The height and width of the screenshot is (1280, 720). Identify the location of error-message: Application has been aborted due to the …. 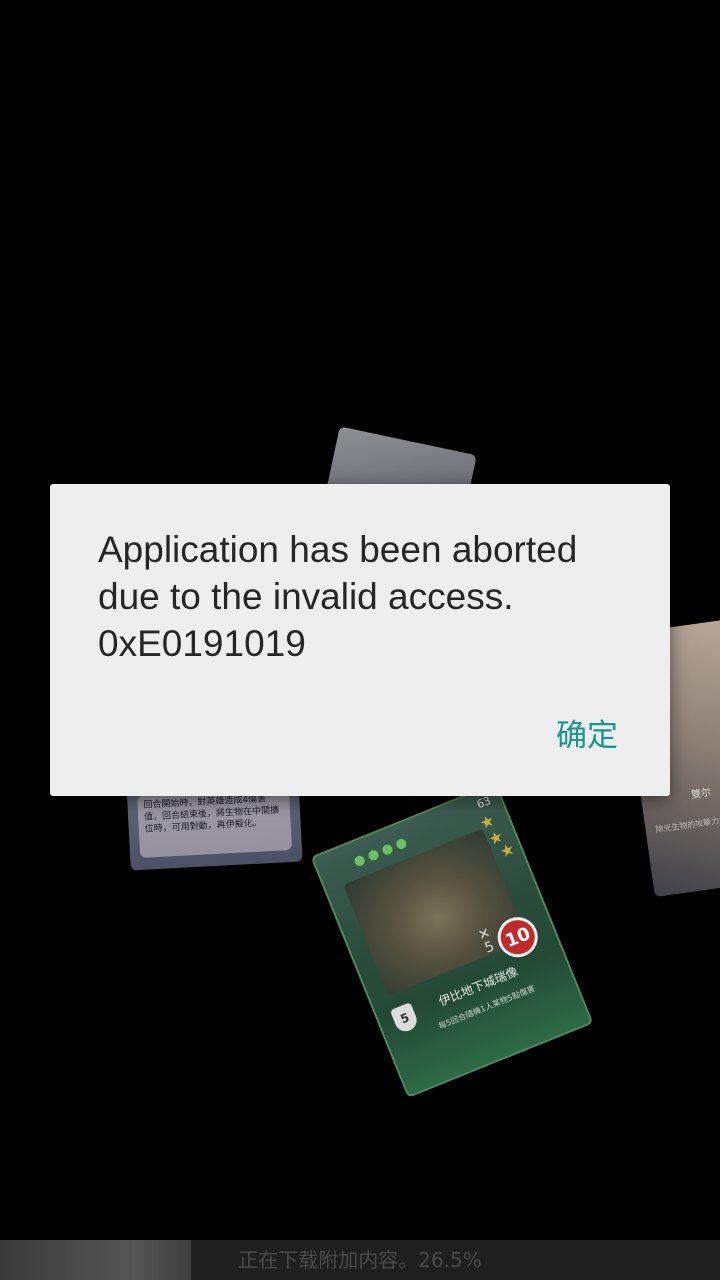
(338, 596).